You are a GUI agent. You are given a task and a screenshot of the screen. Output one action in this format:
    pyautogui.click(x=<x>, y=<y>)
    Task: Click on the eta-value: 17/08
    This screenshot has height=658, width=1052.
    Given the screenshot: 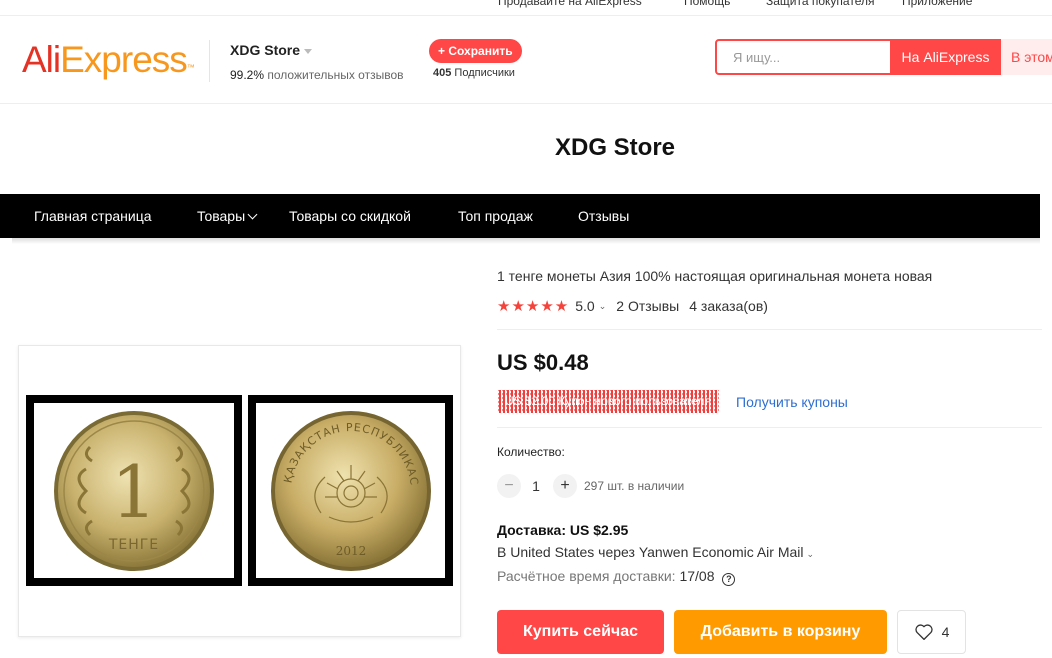 What is the action you would take?
    pyautogui.click(x=697, y=576)
    